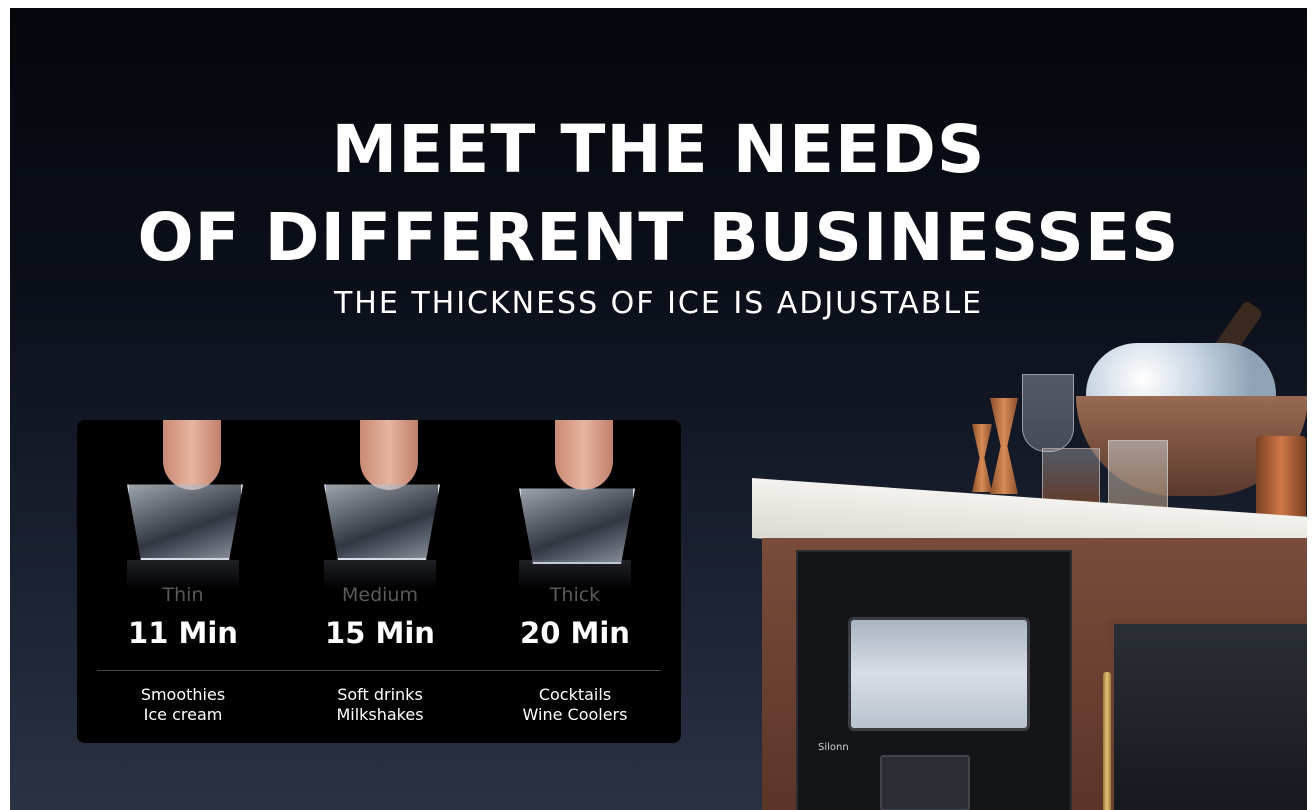 The height and width of the screenshot is (810, 1313). What do you see at coordinates (1107, 741) in the screenshot?
I see `door-handle` at bounding box center [1107, 741].